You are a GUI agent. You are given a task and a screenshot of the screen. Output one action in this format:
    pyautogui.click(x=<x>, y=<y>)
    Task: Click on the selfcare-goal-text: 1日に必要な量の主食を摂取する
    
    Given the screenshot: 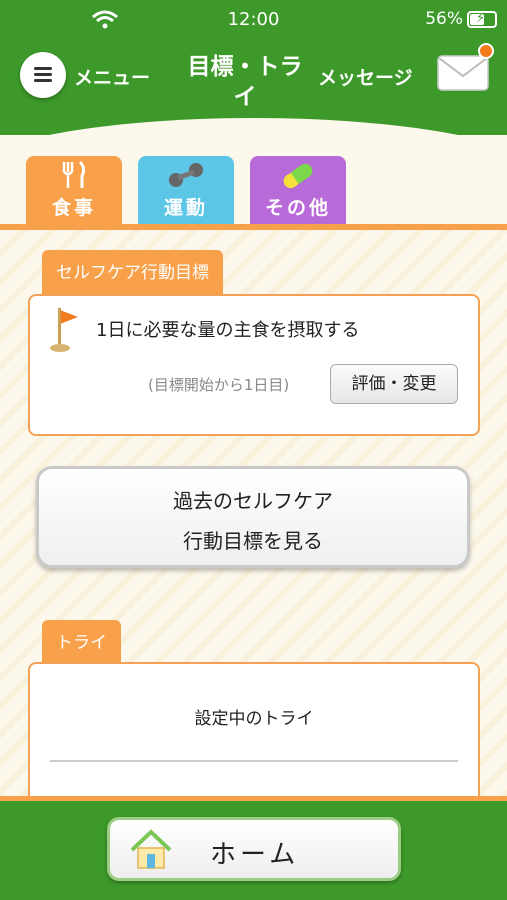 What is the action you would take?
    pyautogui.click(x=228, y=330)
    